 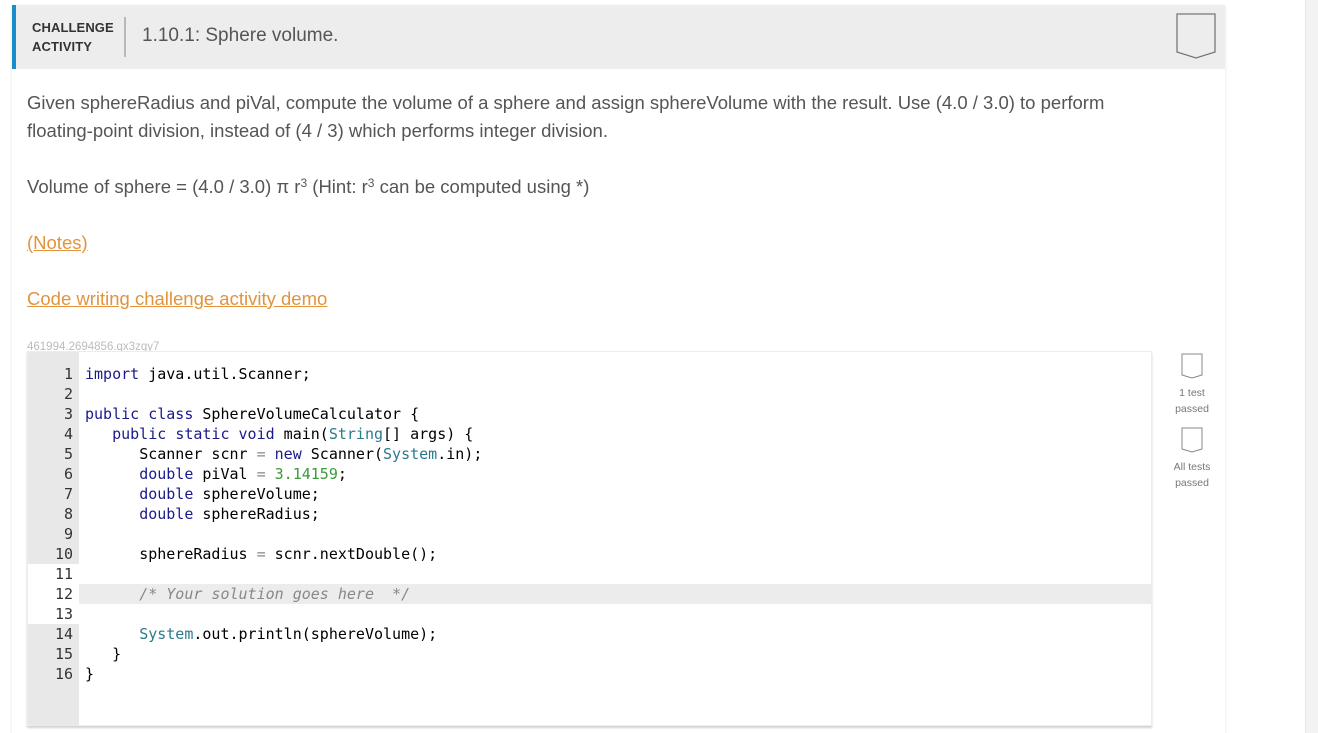 I want to click on test-result-one-passed: 1 test passed, so click(x=1192, y=385).